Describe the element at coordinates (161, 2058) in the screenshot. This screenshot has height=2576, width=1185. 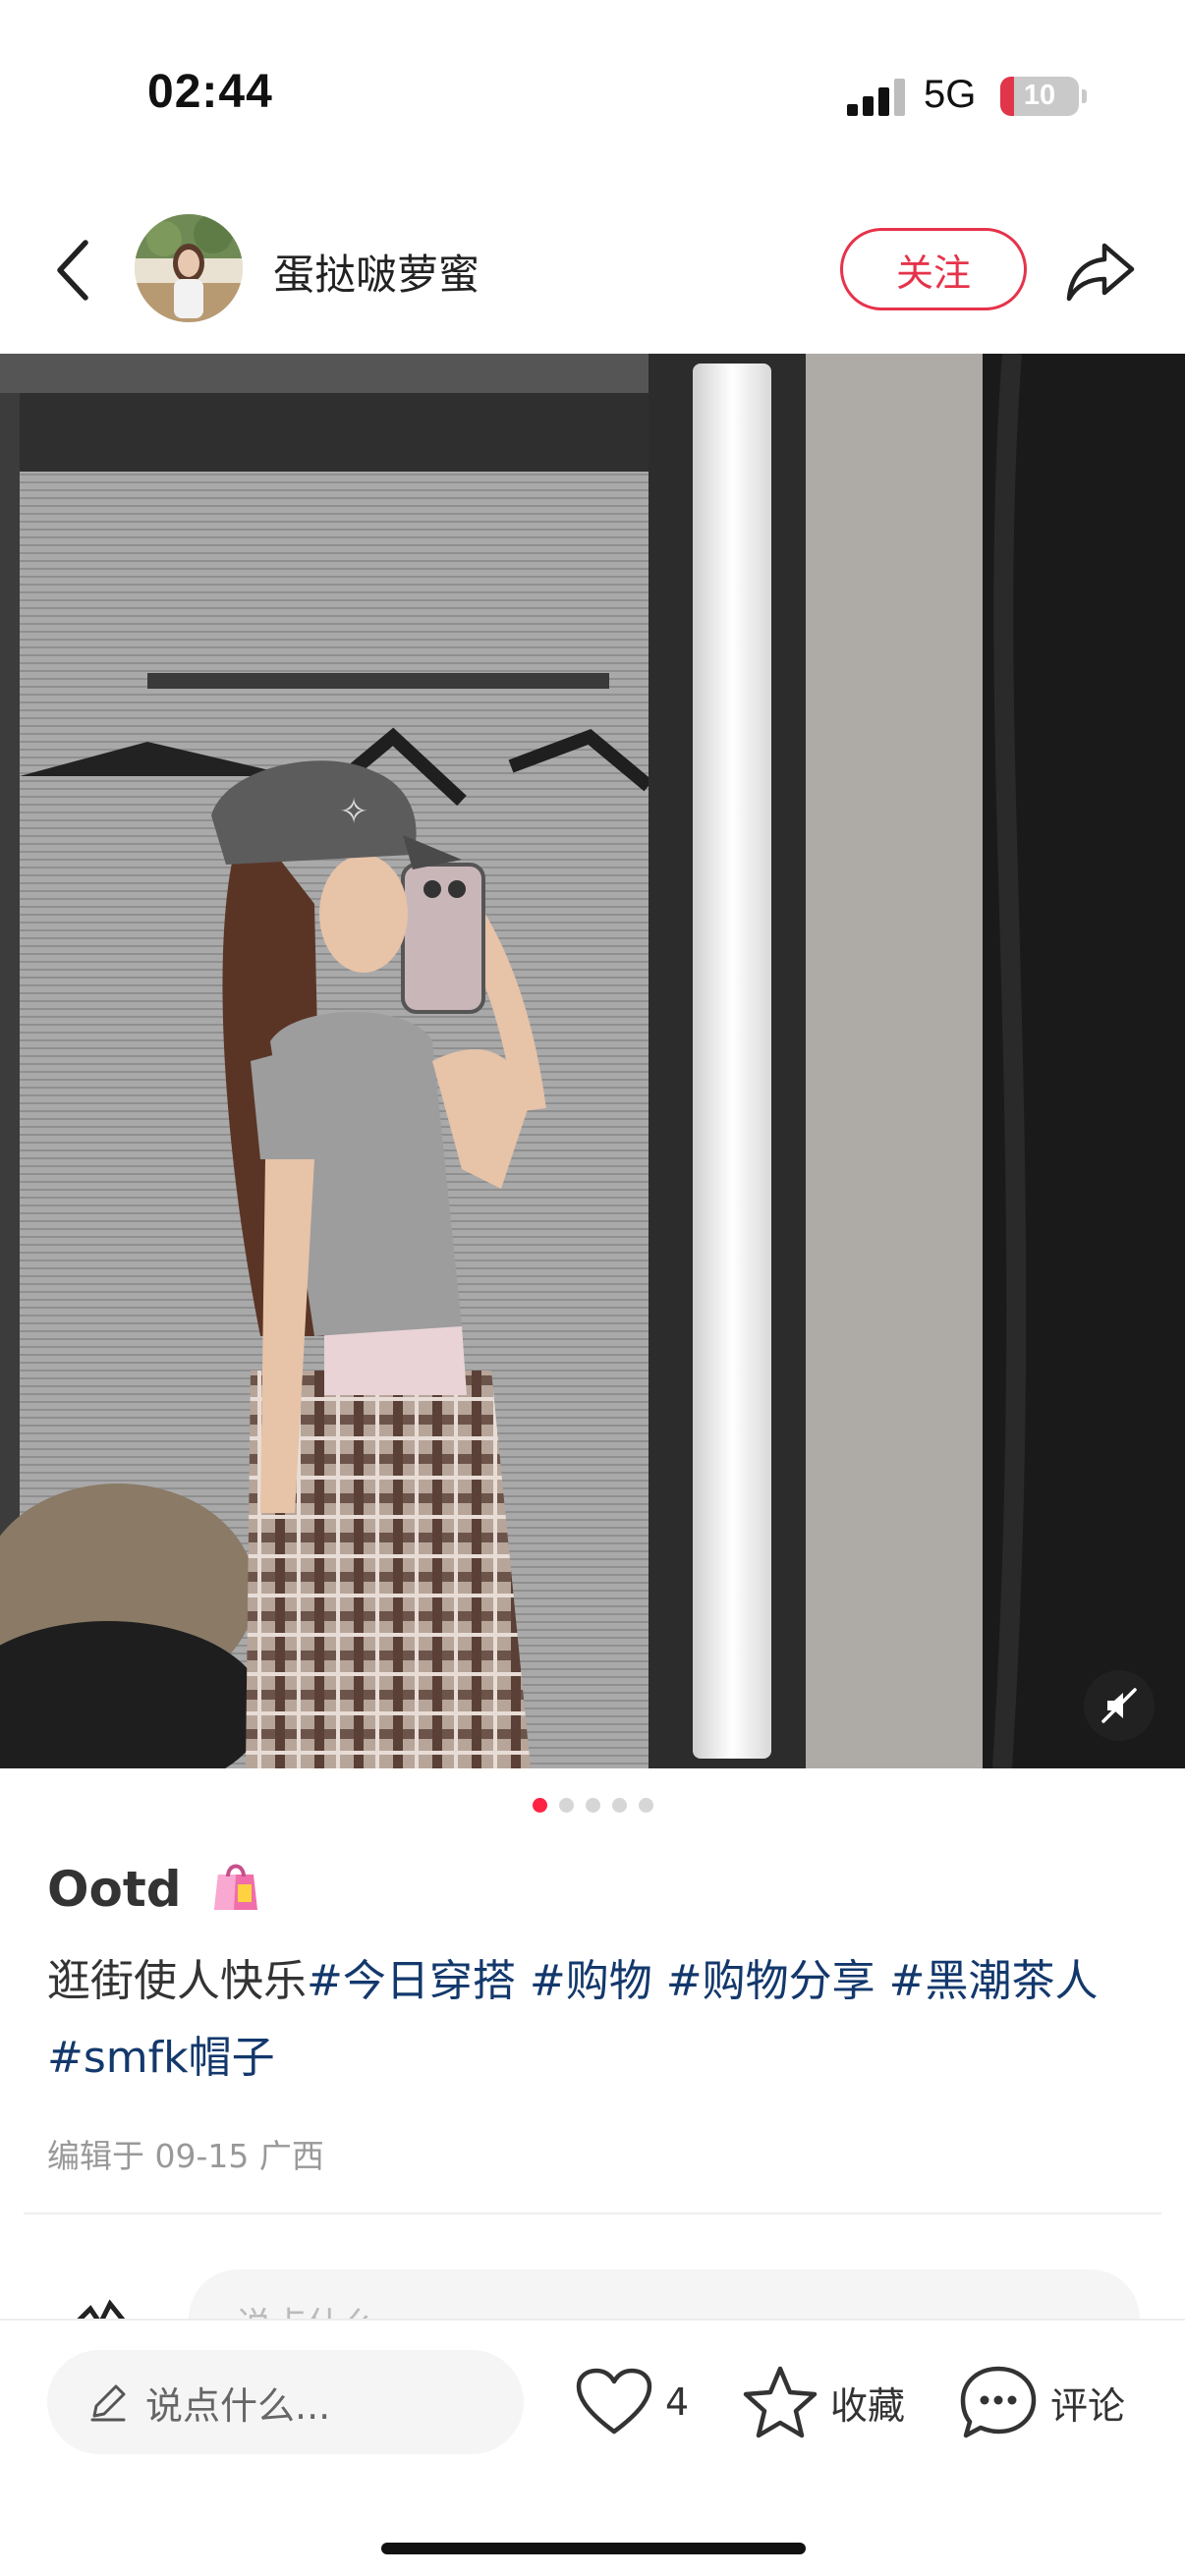
I see `hashtag-link: #smfk帽子` at that location.